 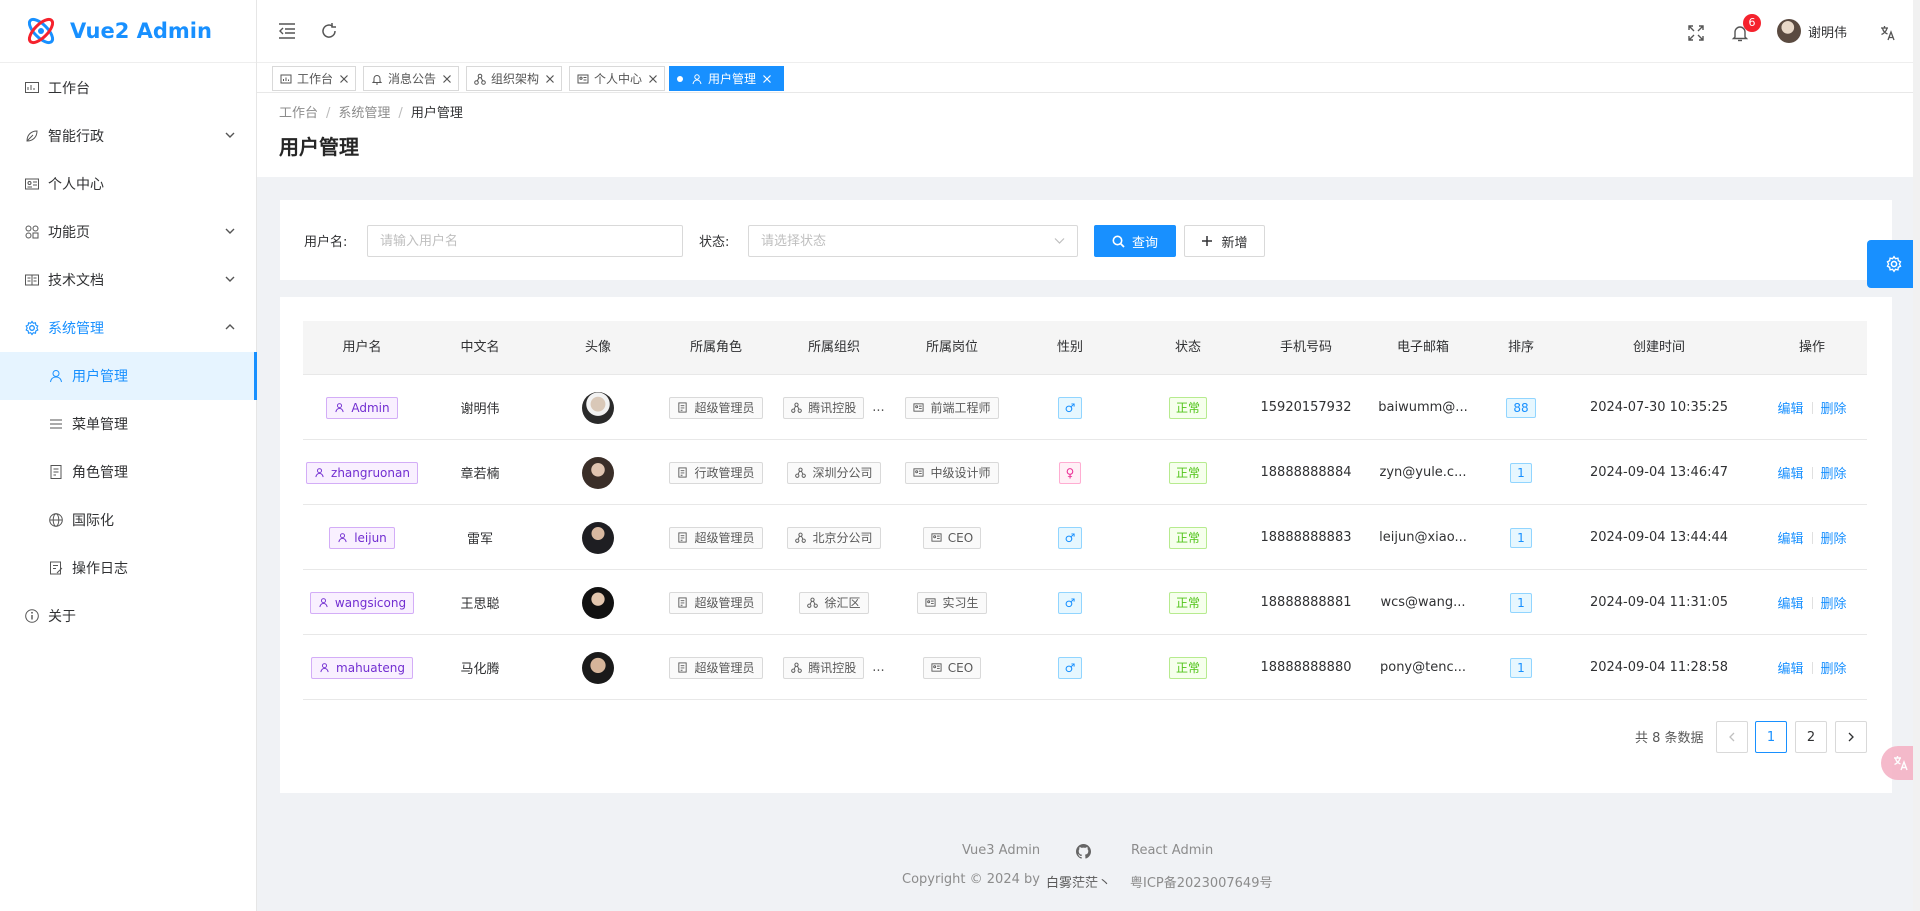 I want to click on post-tag: 实习生, so click(x=952, y=602).